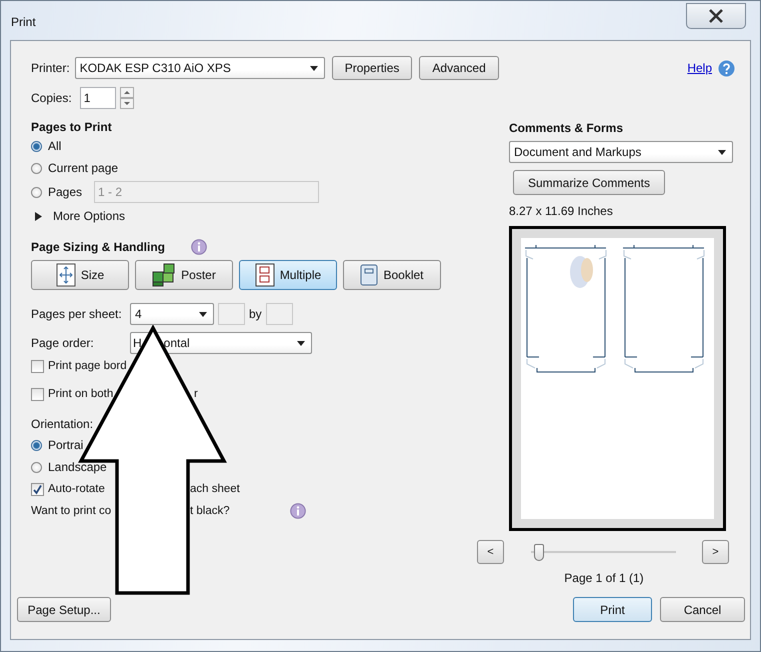 The width and height of the screenshot is (761, 652). Describe the element at coordinates (164, 275) in the screenshot. I see `tiles-icon` at that location.